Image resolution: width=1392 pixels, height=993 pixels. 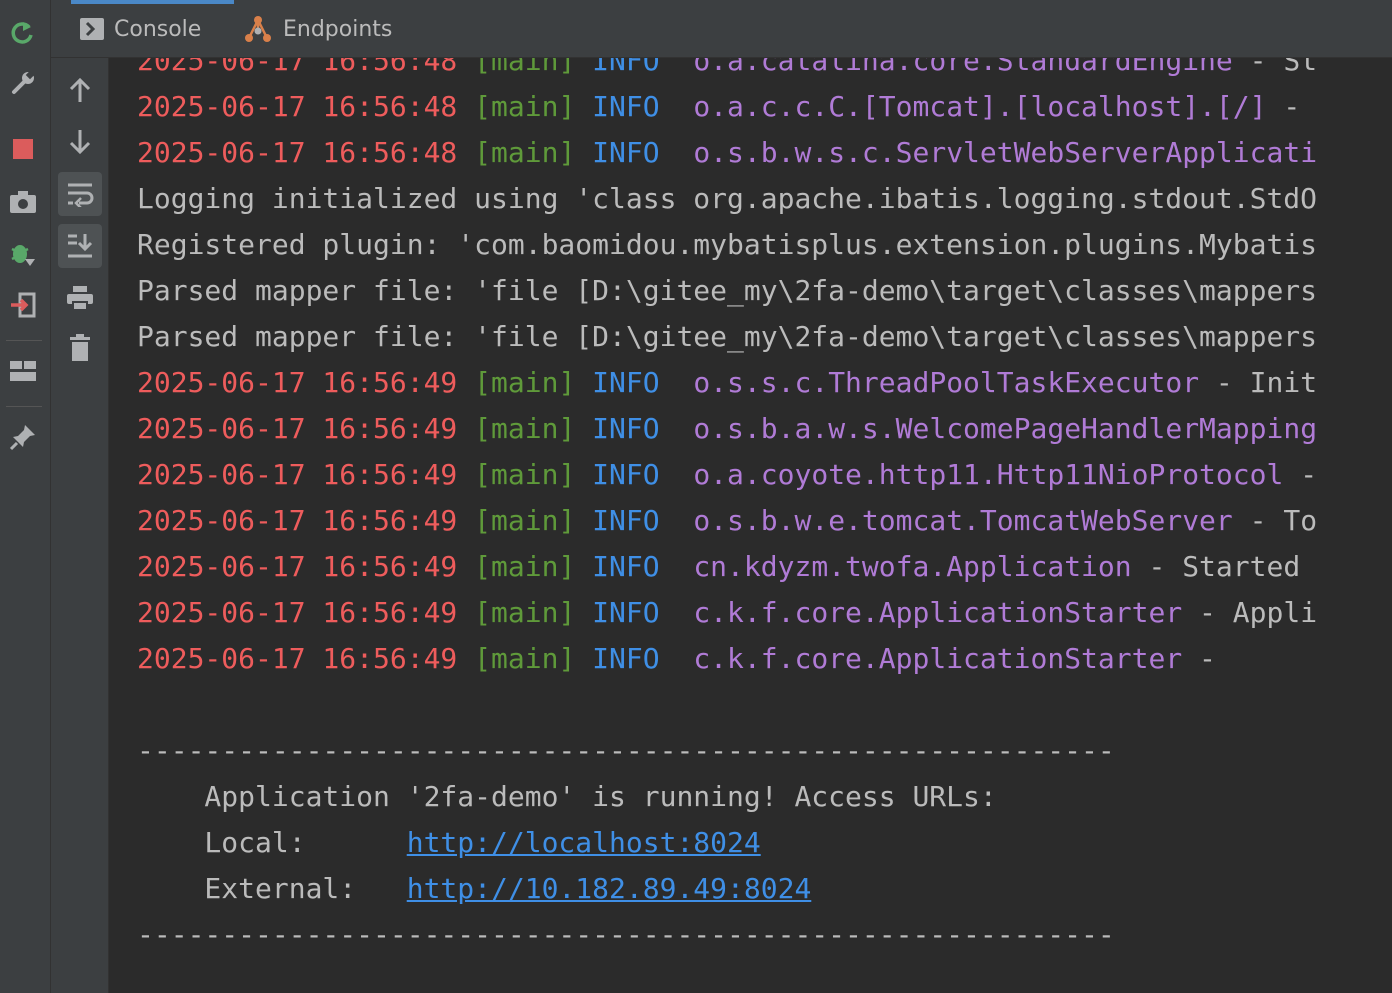 I want to click on tab-label: Console, so click(x=158, y=29).